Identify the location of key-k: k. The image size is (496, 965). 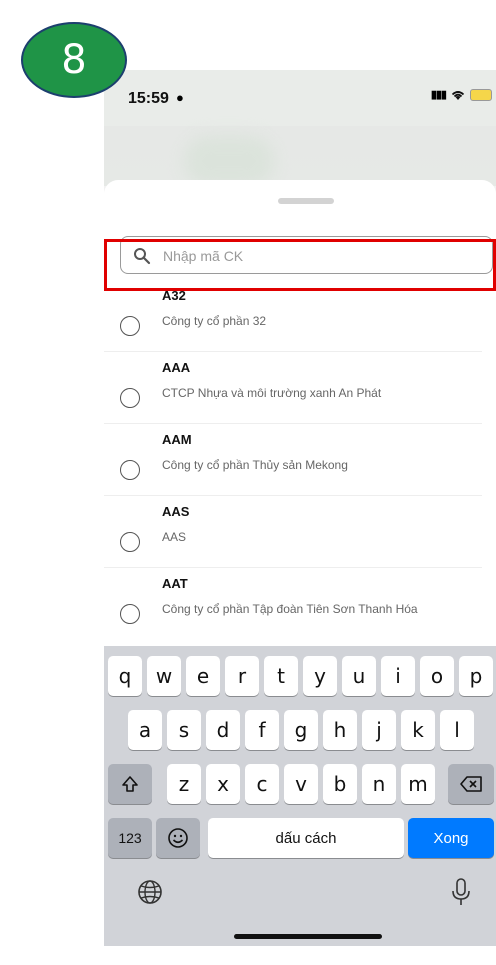
(418, 730).